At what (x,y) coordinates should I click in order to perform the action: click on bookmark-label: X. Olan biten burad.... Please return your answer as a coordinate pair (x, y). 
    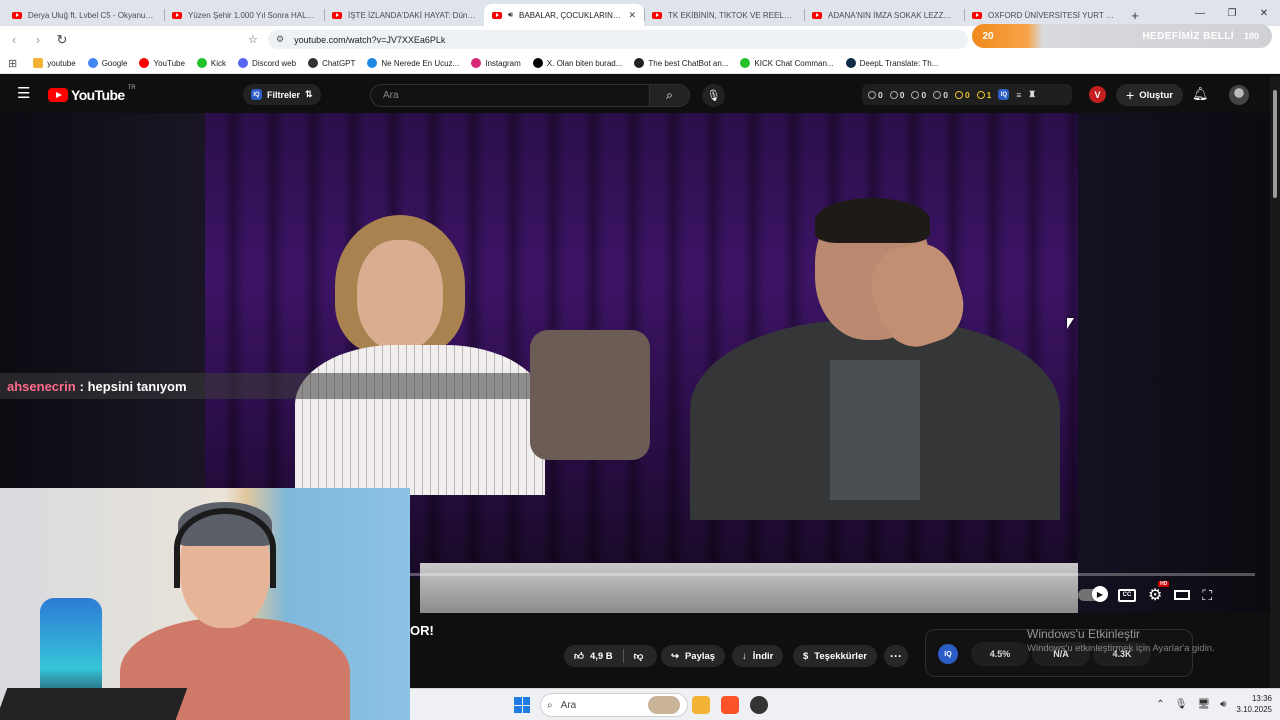
    Looking at the image, I should click on (584, 63).